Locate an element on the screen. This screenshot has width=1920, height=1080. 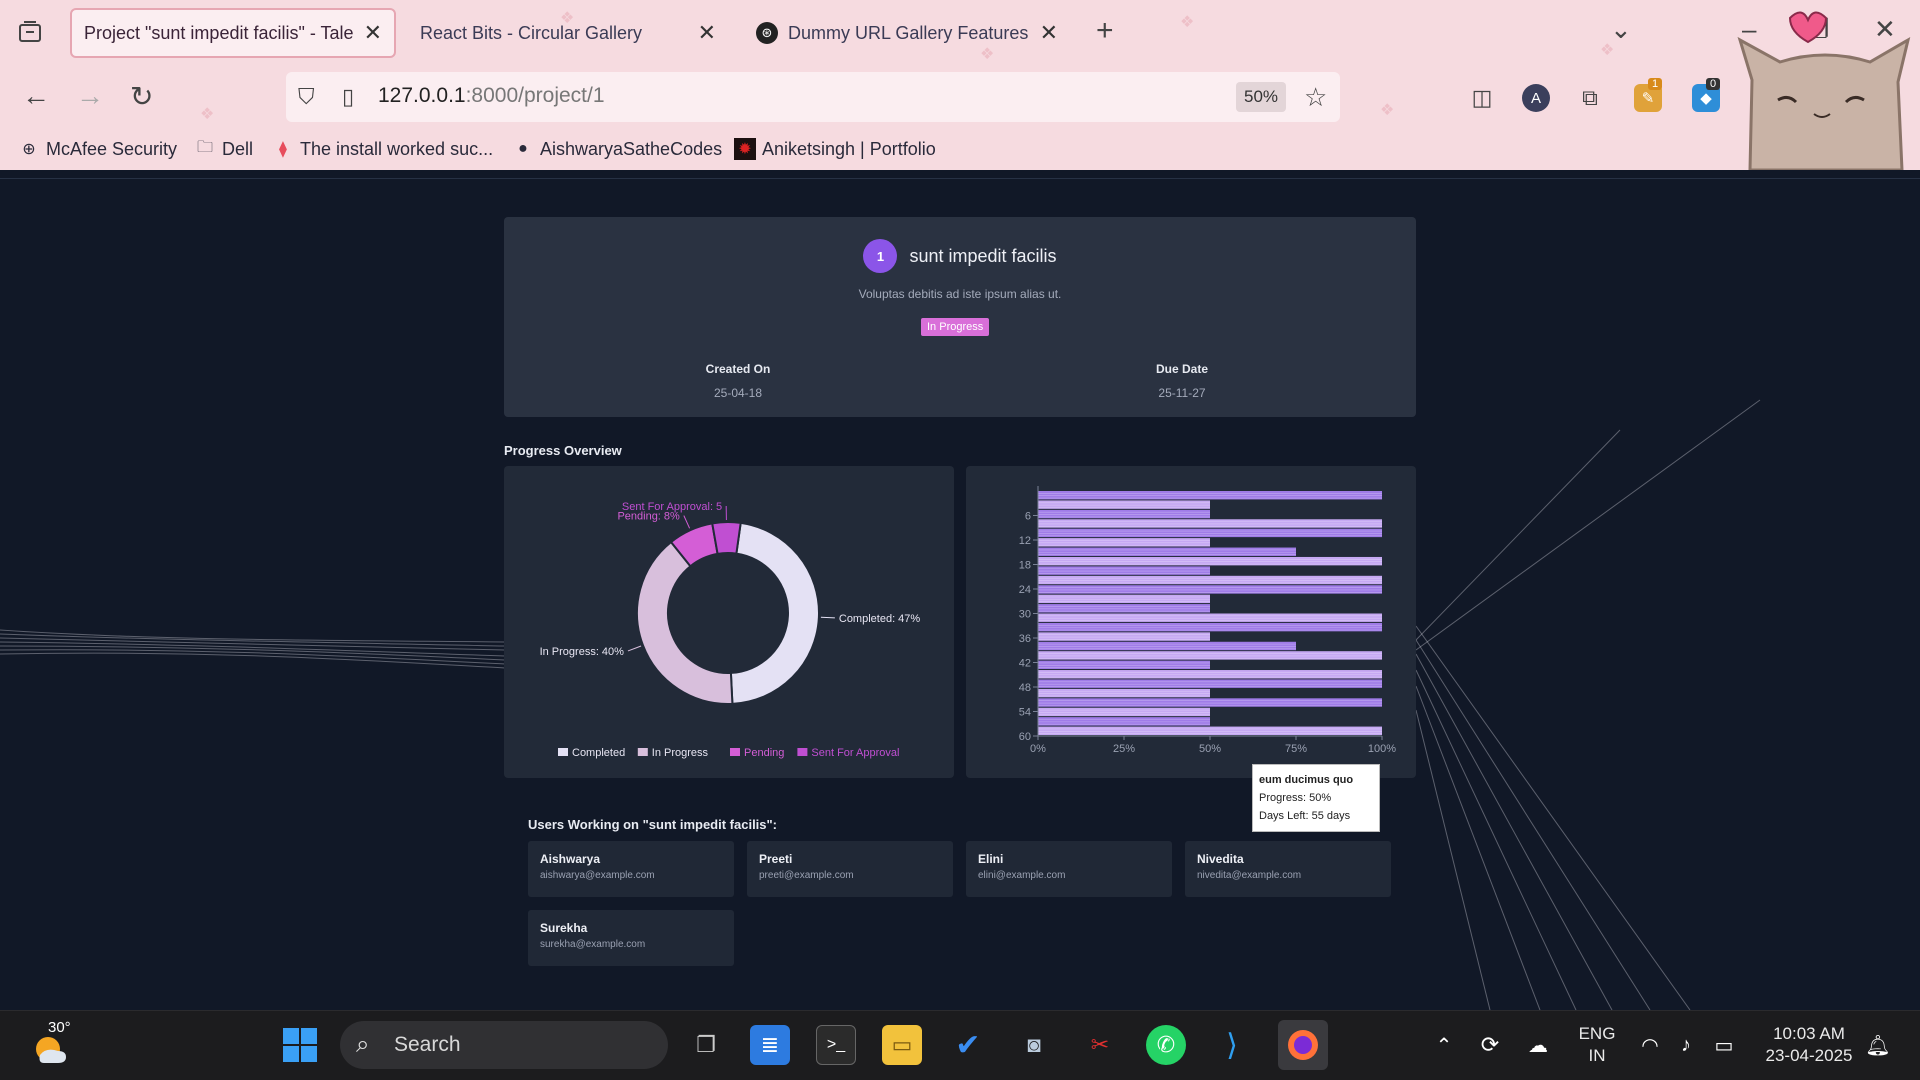
bar-chart: 6 12 18 24 30 36 42 48 54 600% 25% 50% 75% 100% is located at coordinates (1207, 620).